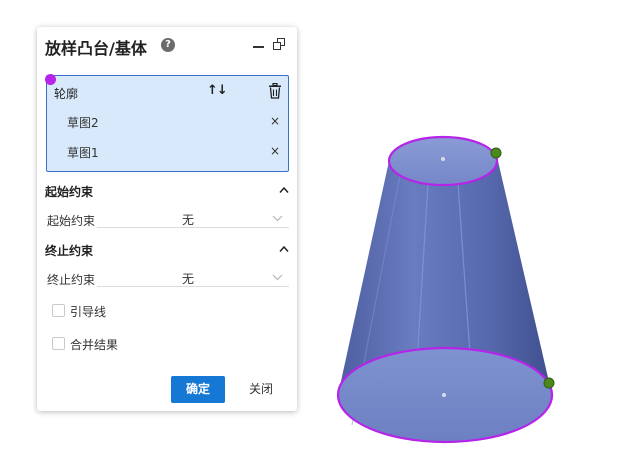  I want to click on start-constraint-select: 无, so click(193, 219).